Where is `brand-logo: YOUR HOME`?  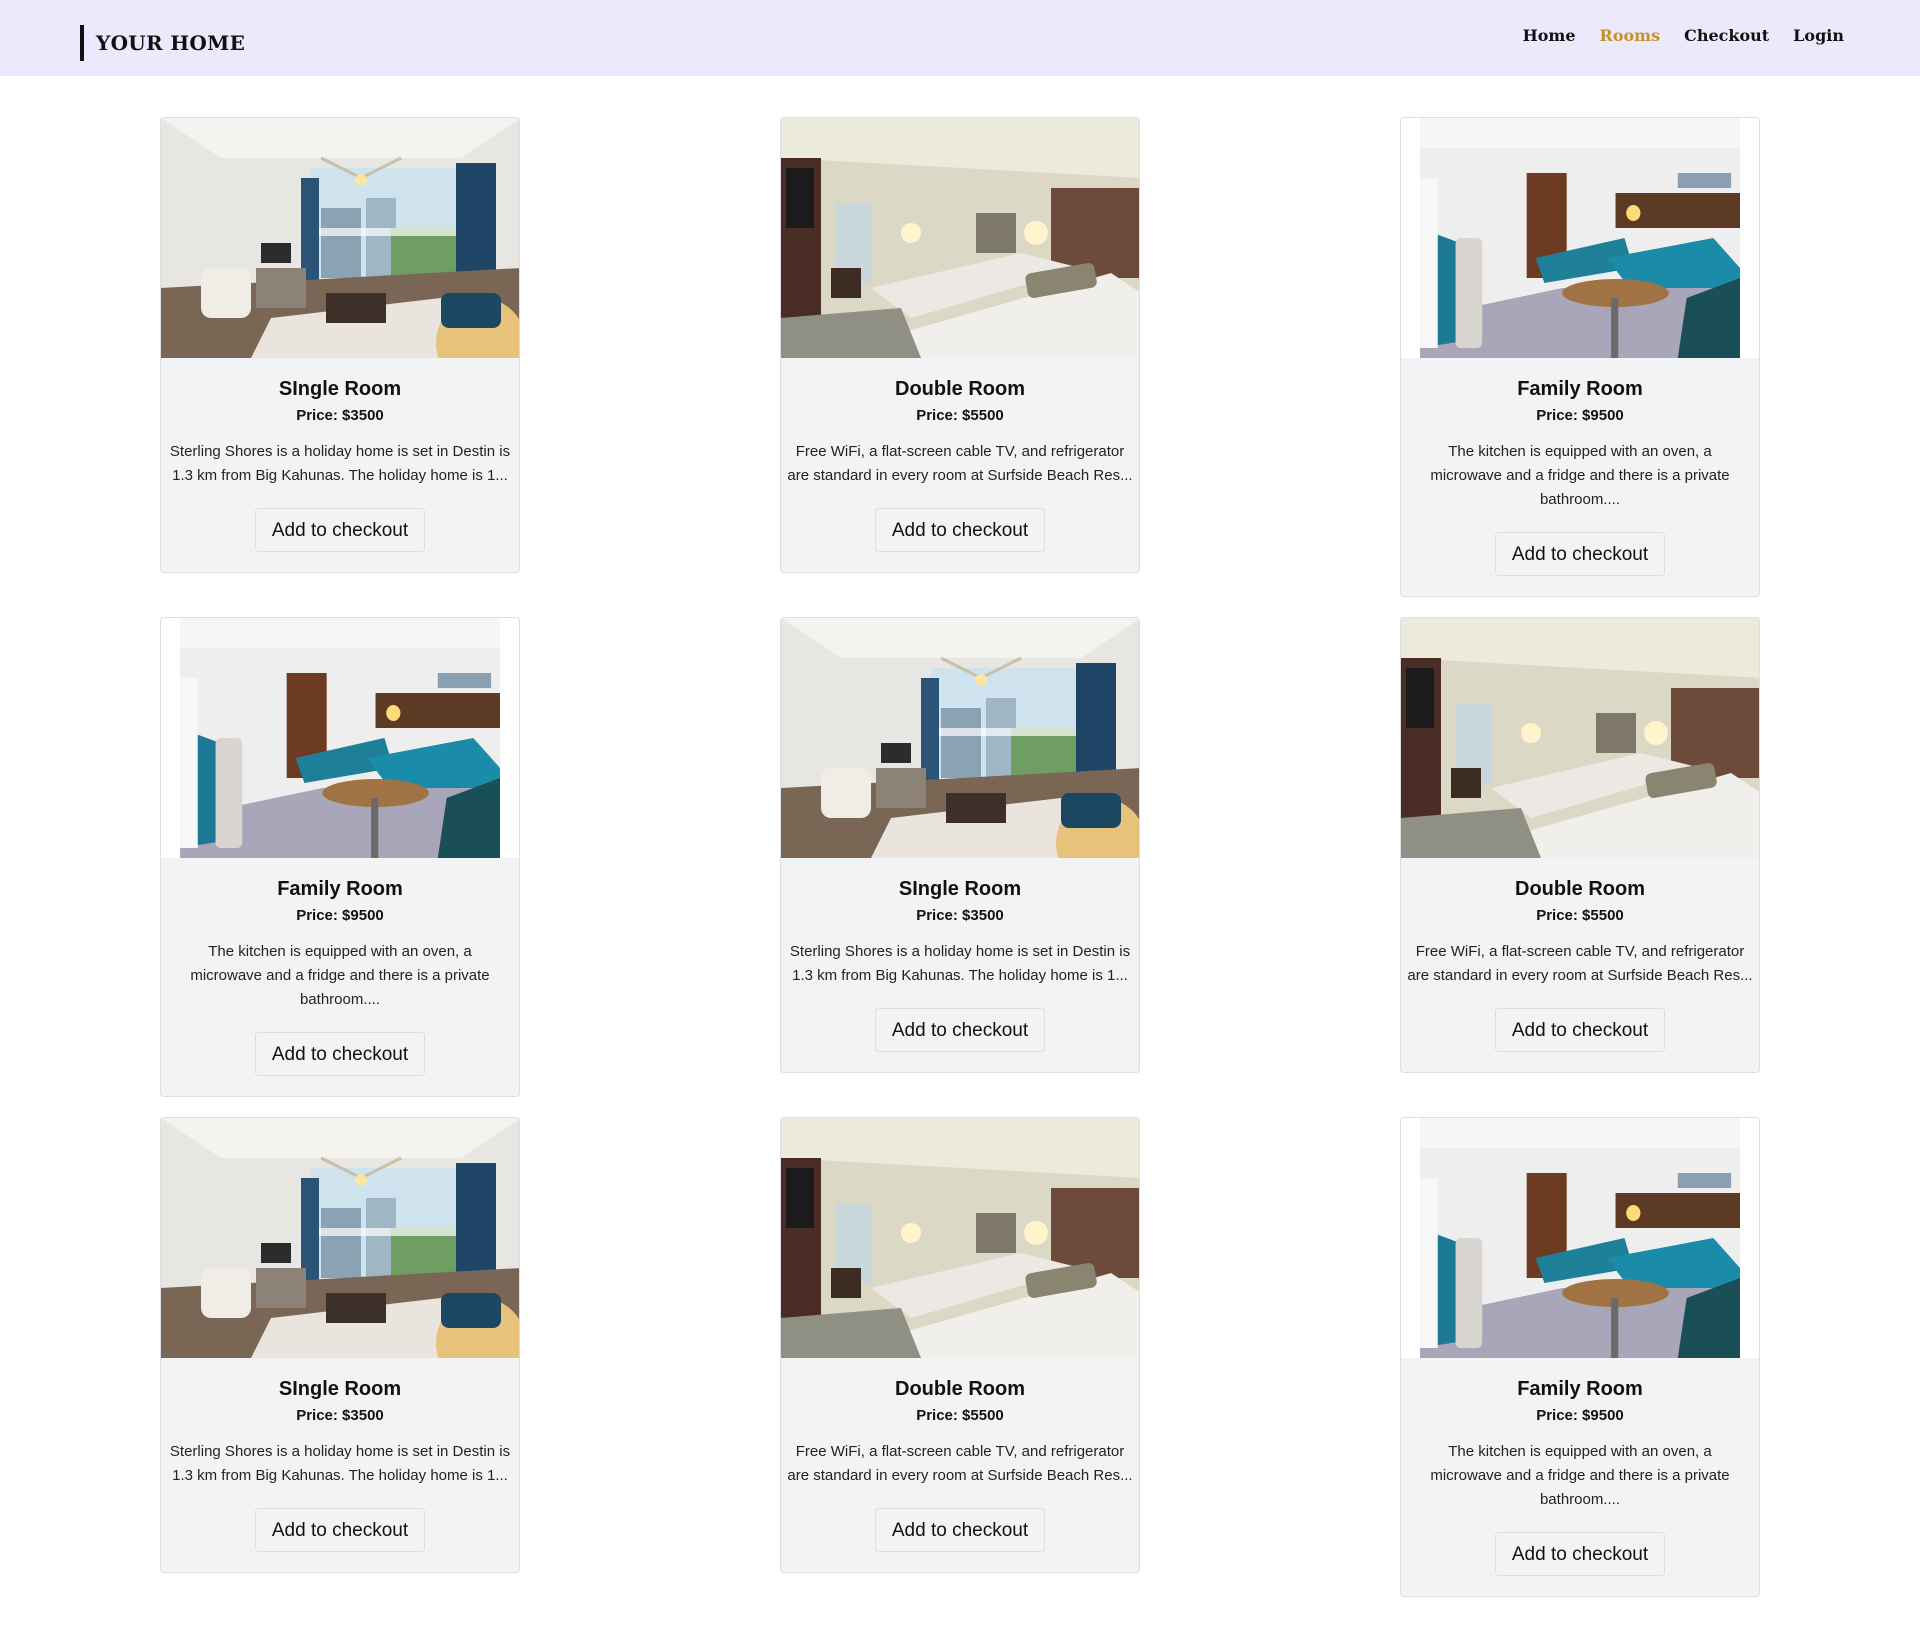
brand-logo: YOUR HOME is located at coordinates (162, 43).